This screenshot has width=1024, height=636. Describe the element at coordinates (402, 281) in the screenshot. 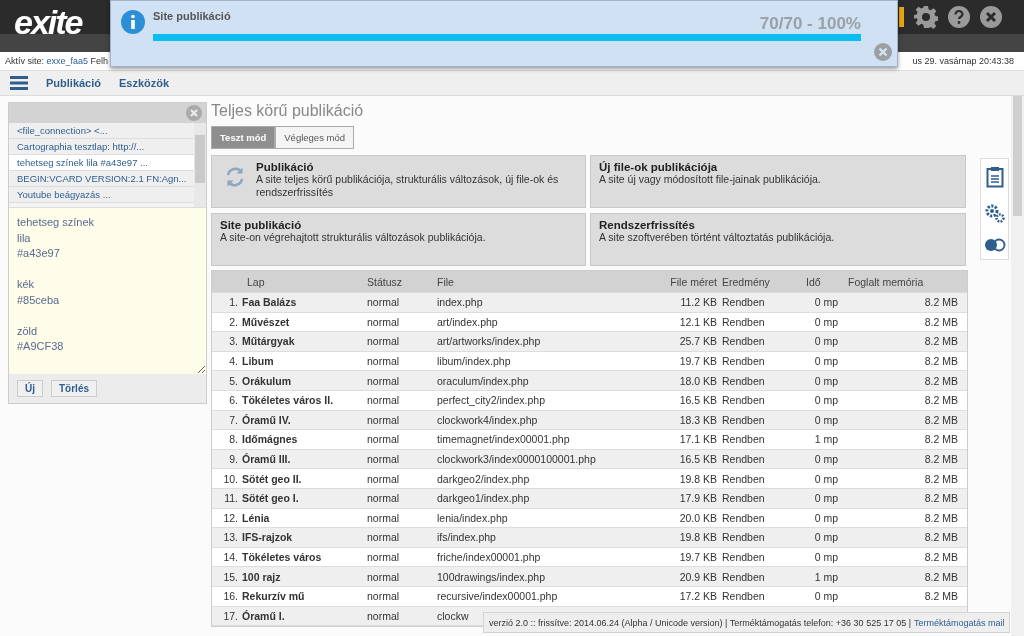

I see `column-header: Státusz` at that location.